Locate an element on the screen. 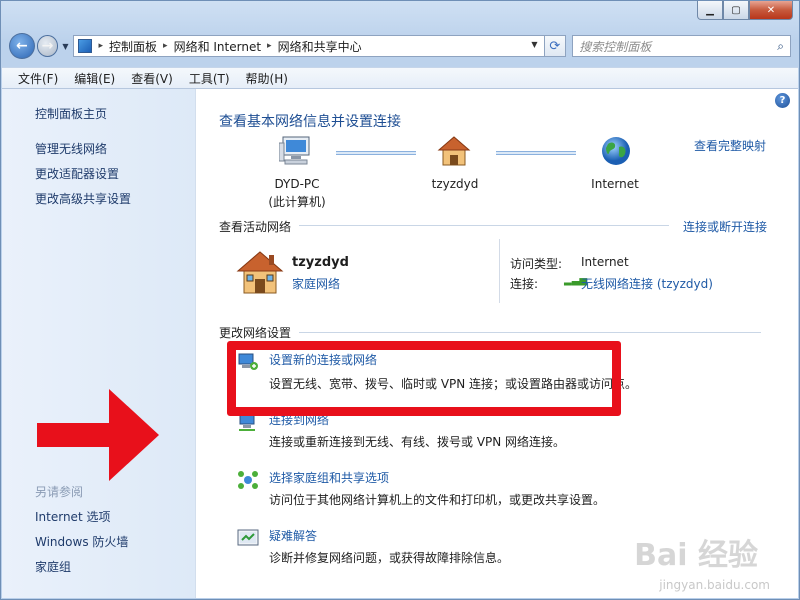  menu-view: 查看(V) is located at coordinates (152, 78).